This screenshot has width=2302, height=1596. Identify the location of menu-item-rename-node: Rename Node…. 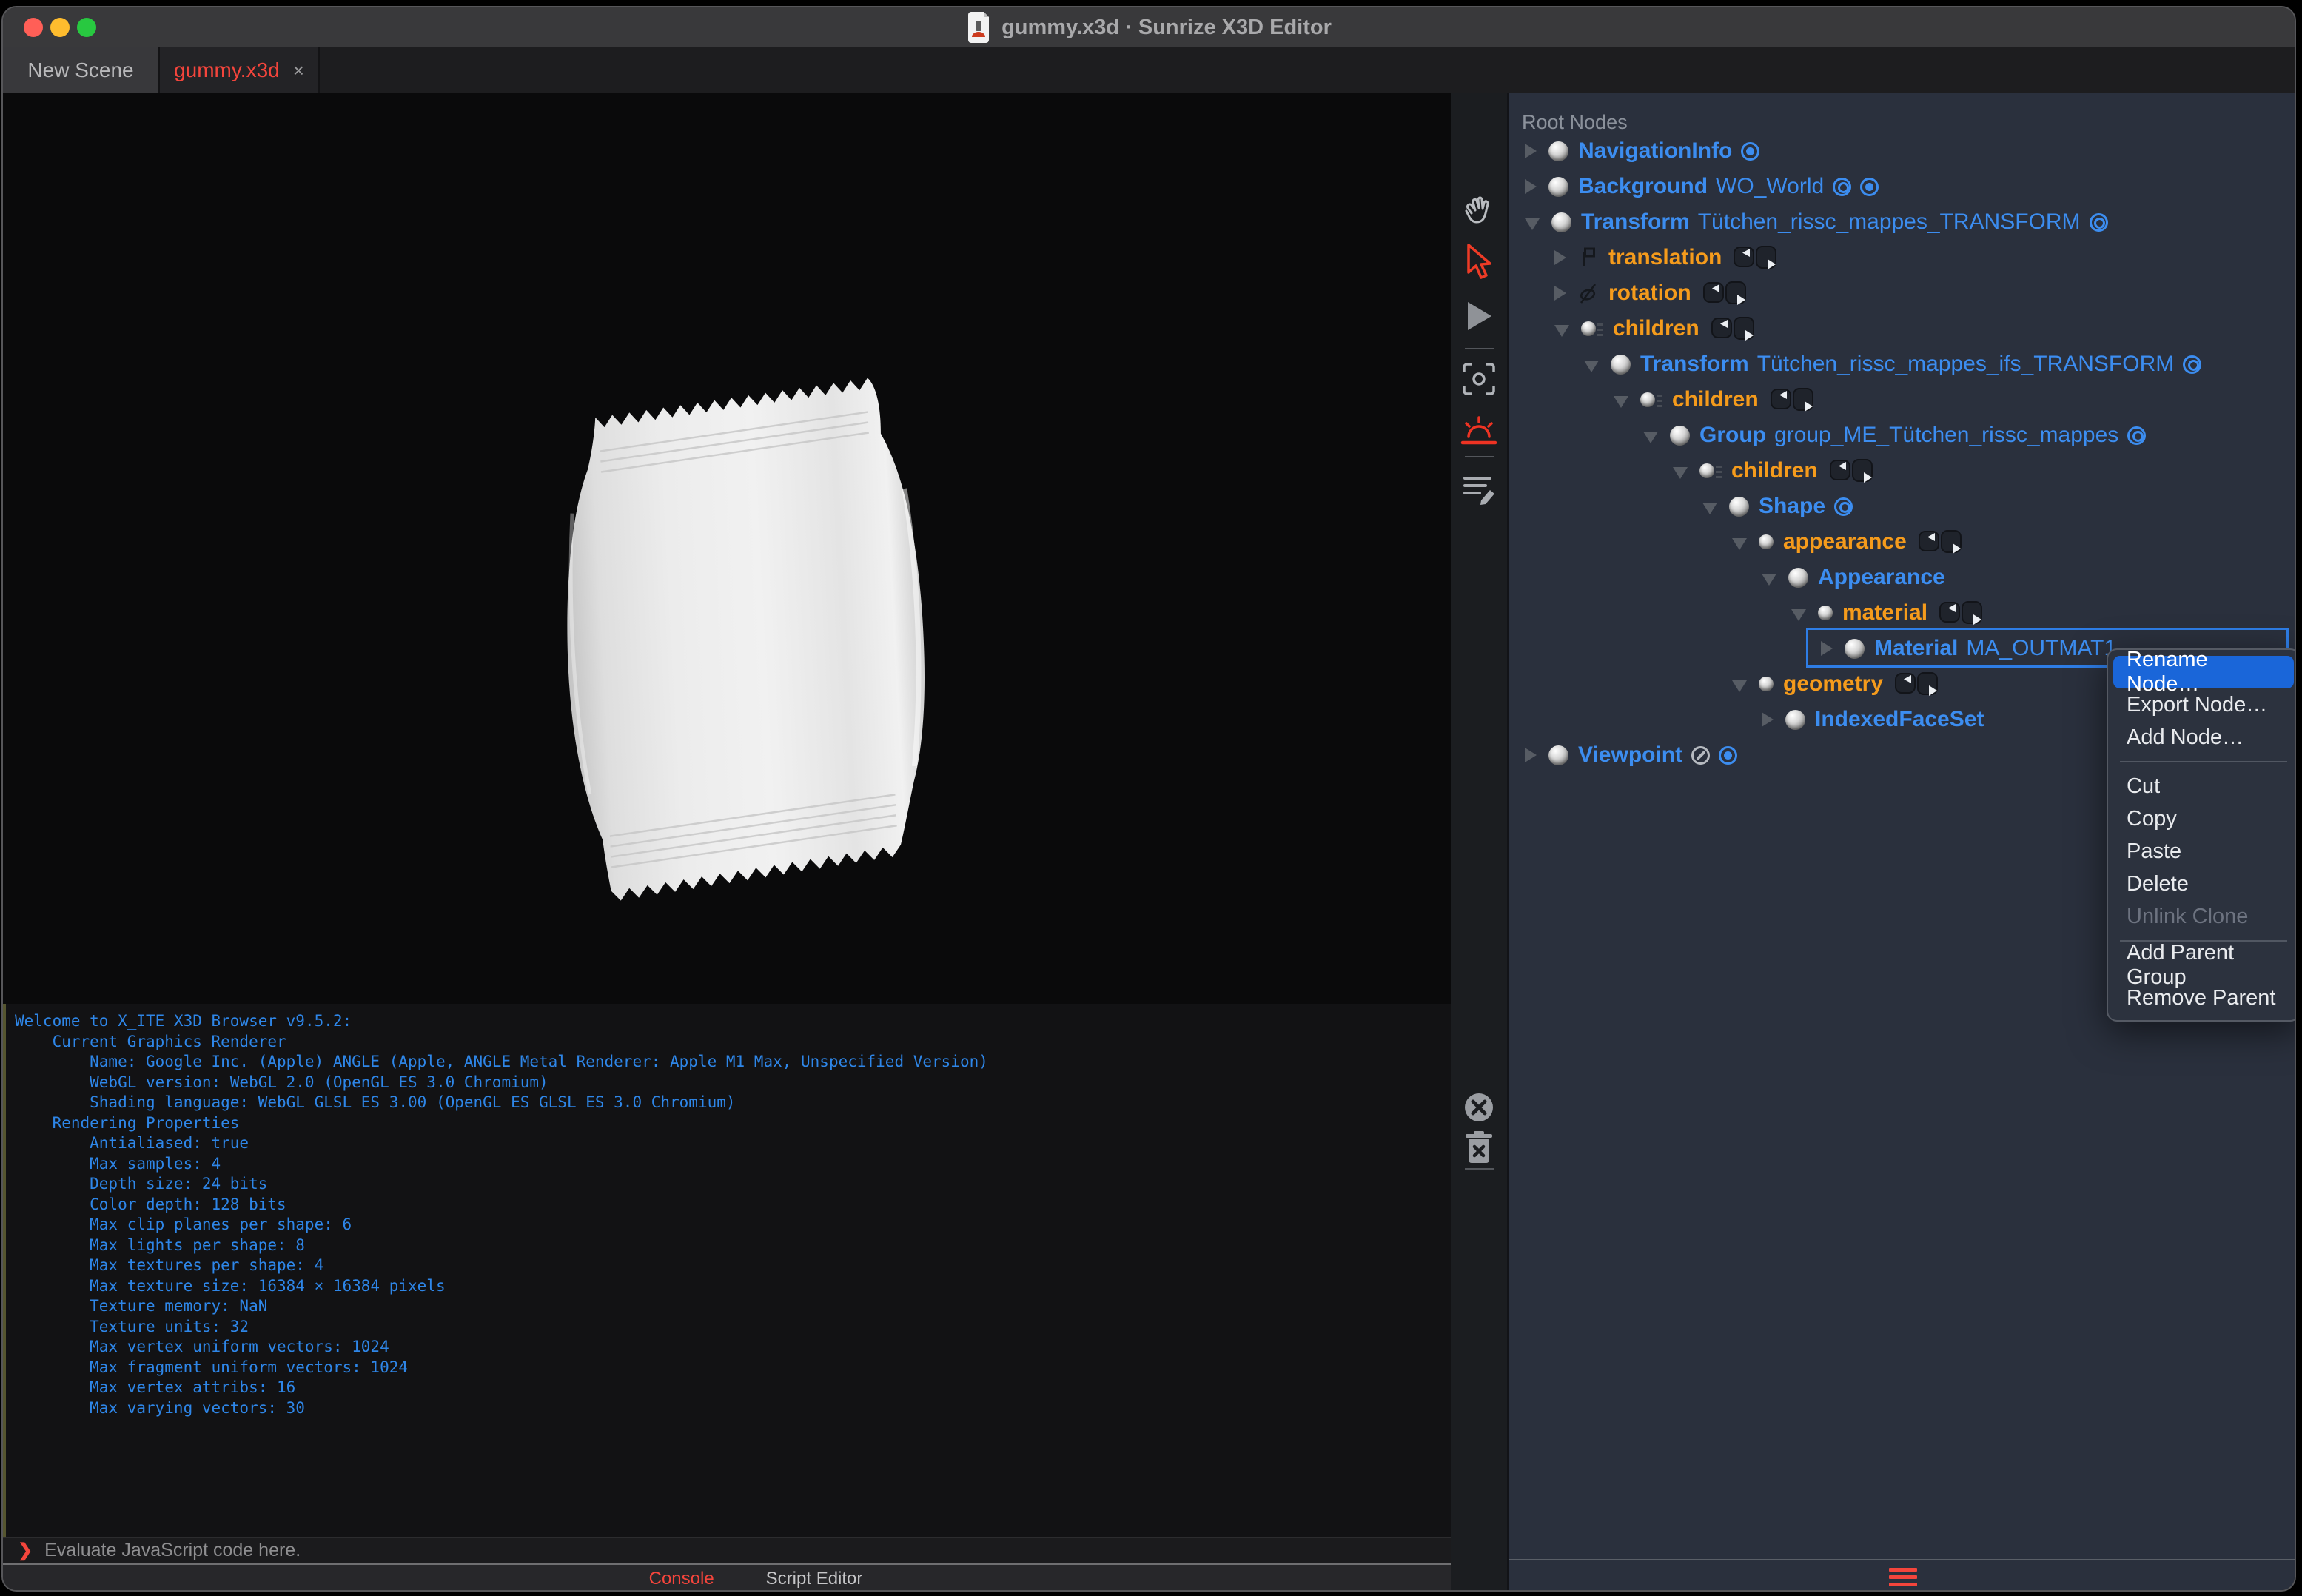
(2203, 672).